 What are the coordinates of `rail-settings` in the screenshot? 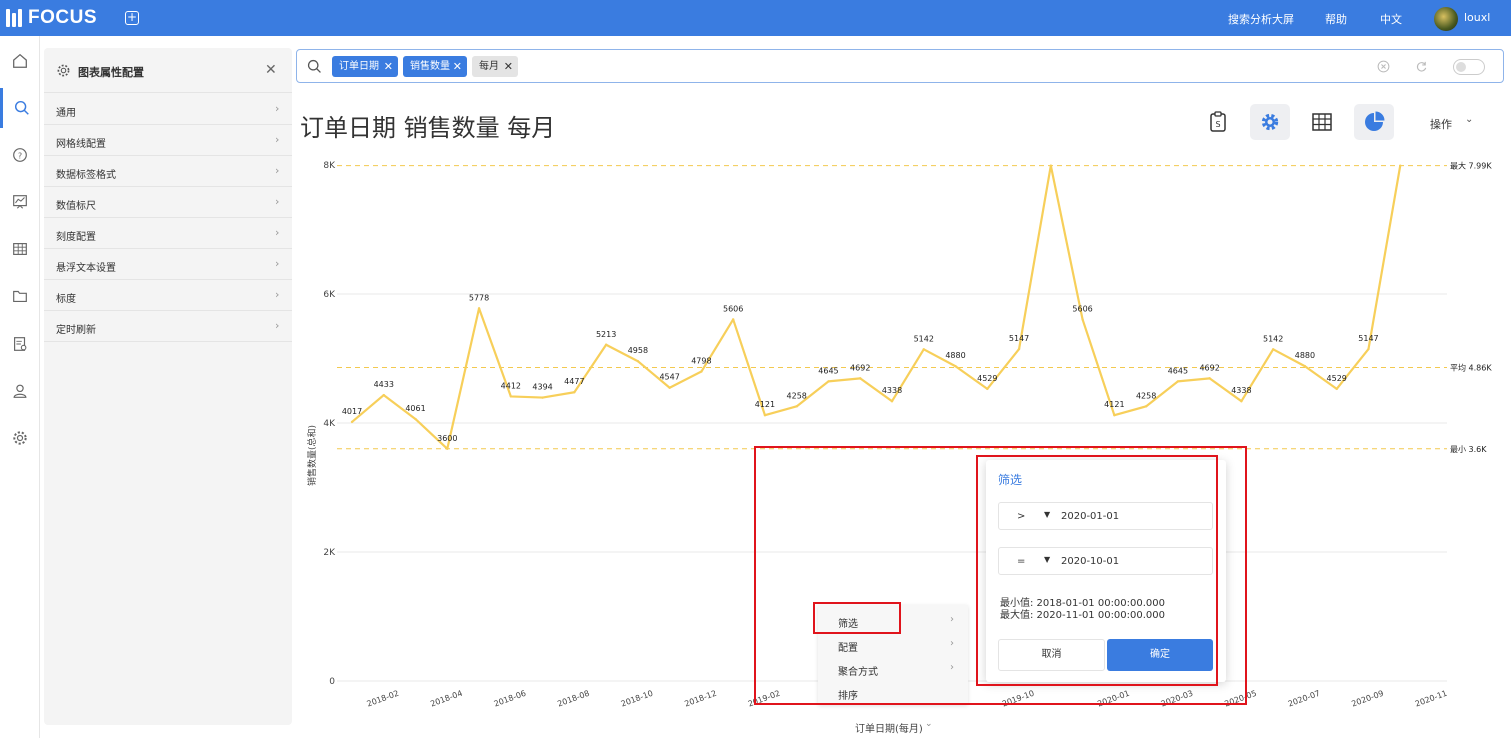 It's located at (20, 438).